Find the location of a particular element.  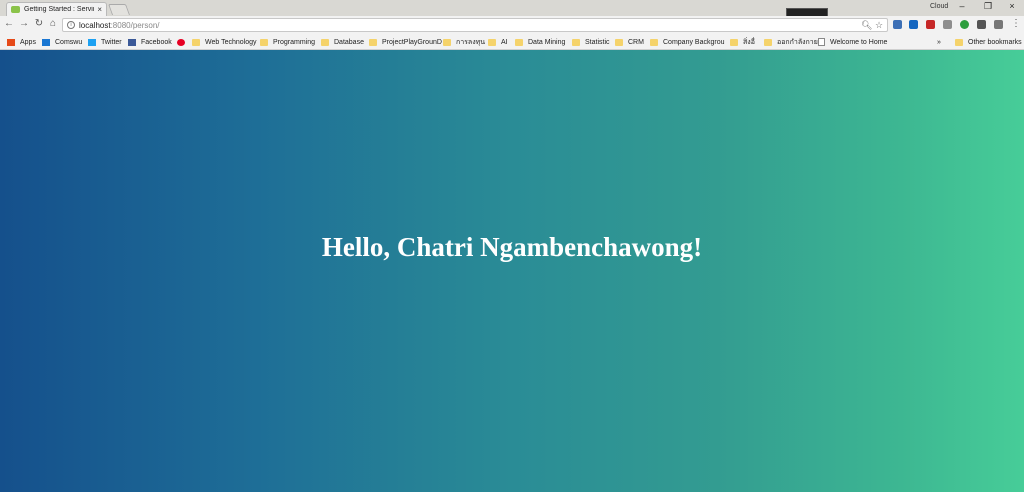

new-tab-button is located at coordinates (119, 9).